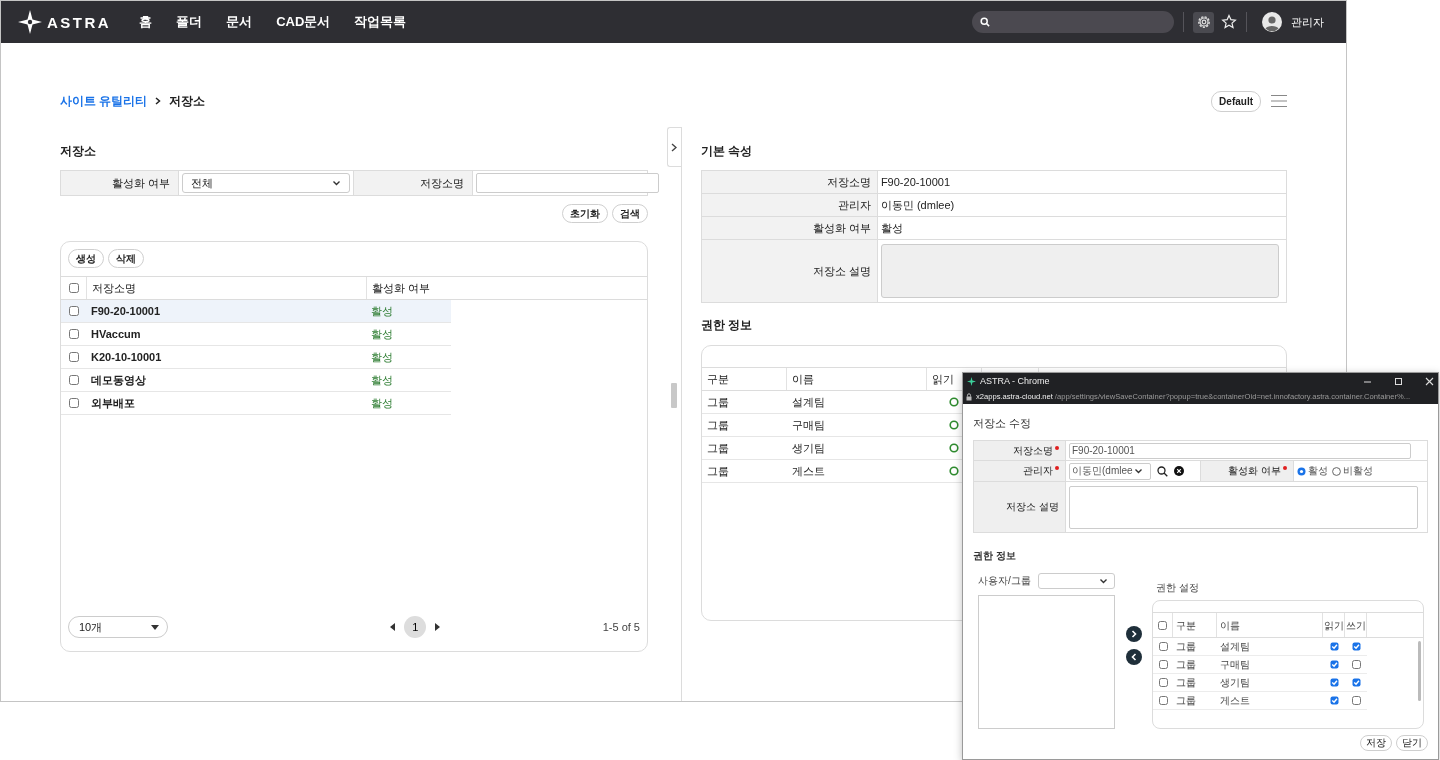  I want to click on column-header: 활성화 여부, so click(408, 288).